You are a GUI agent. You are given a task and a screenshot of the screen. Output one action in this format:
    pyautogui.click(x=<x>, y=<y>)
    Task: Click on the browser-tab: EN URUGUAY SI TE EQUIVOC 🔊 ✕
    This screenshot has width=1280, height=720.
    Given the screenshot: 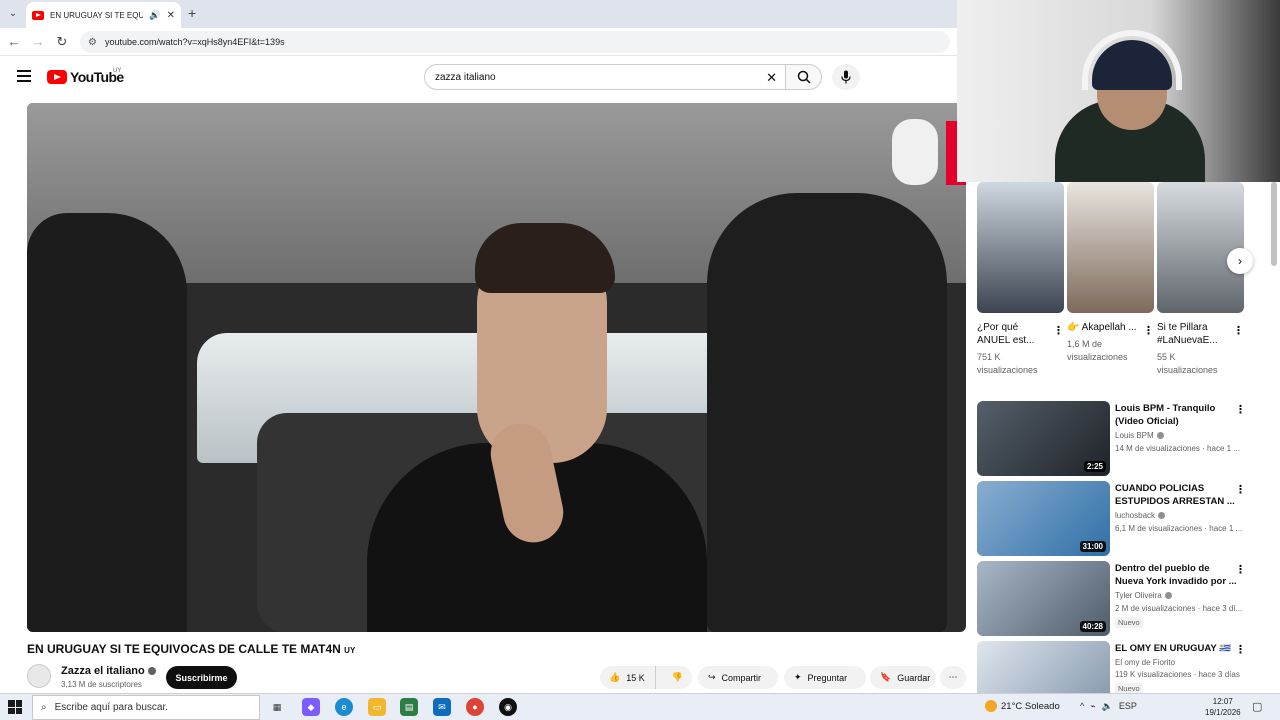 What is the action you would take?
    pyautogui.click(x=103, y=15)
    